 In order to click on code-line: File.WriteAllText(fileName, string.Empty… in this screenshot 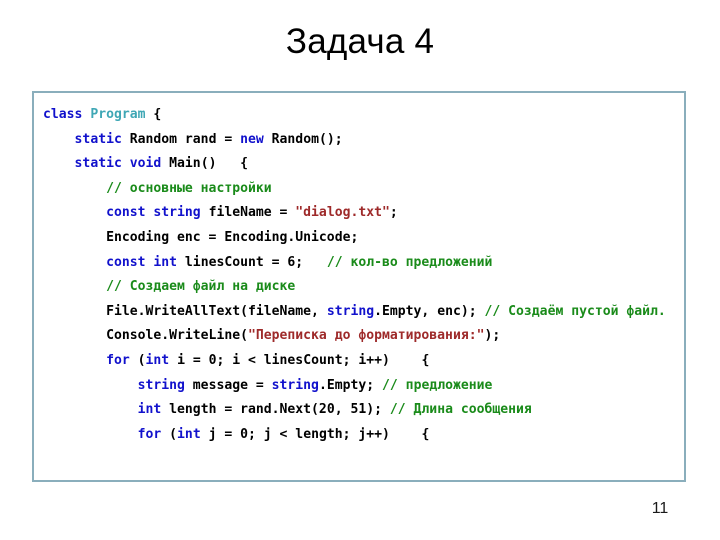, I will do `click(359, 312)`.